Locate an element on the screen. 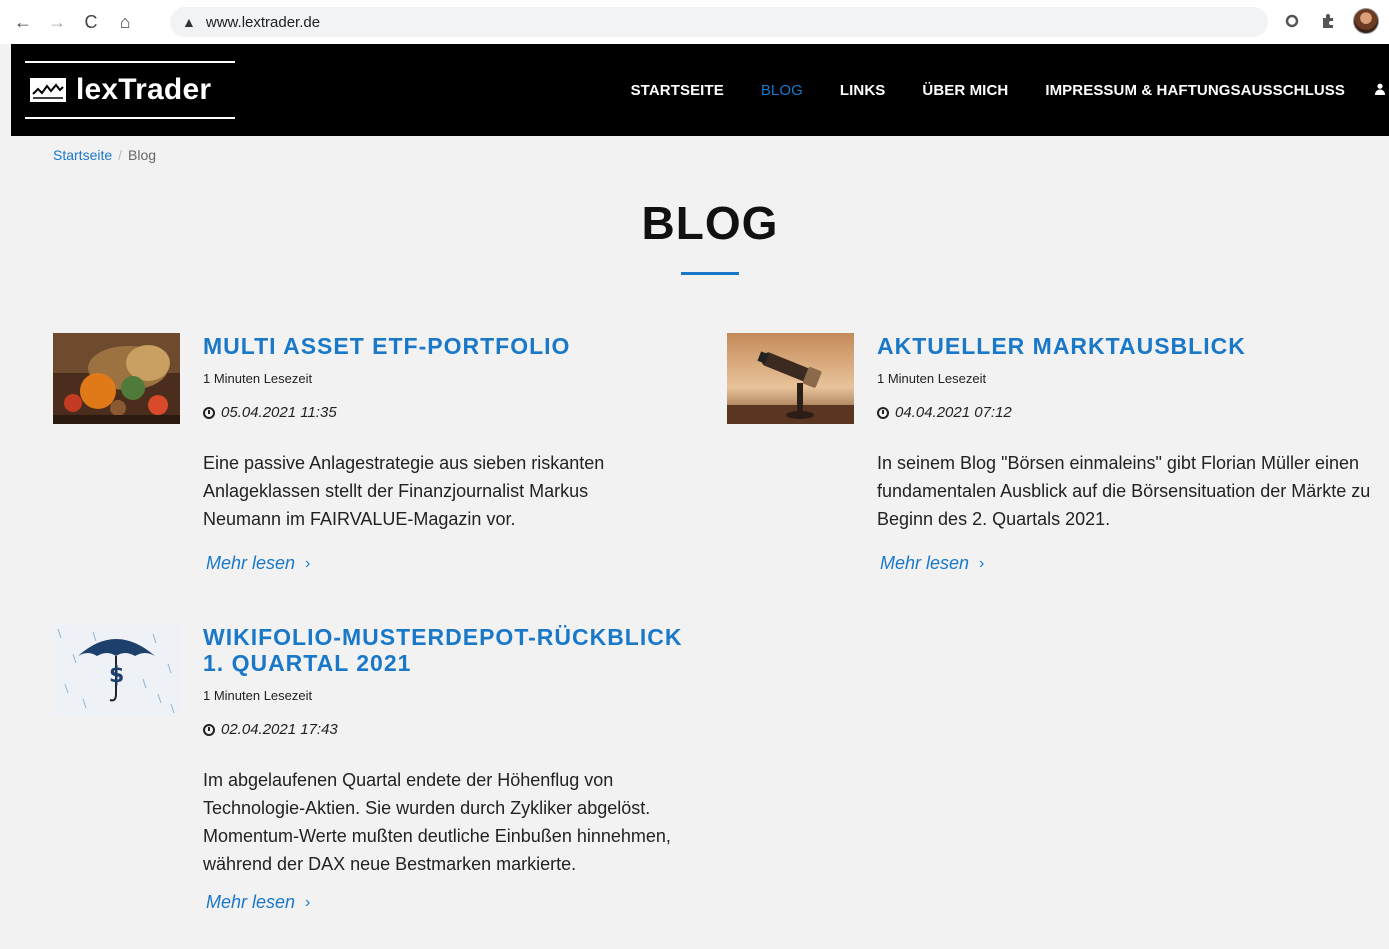 The width and height of the screenshot is (1389, 949). chart-logo-icon is located at coordinates (48, 90).